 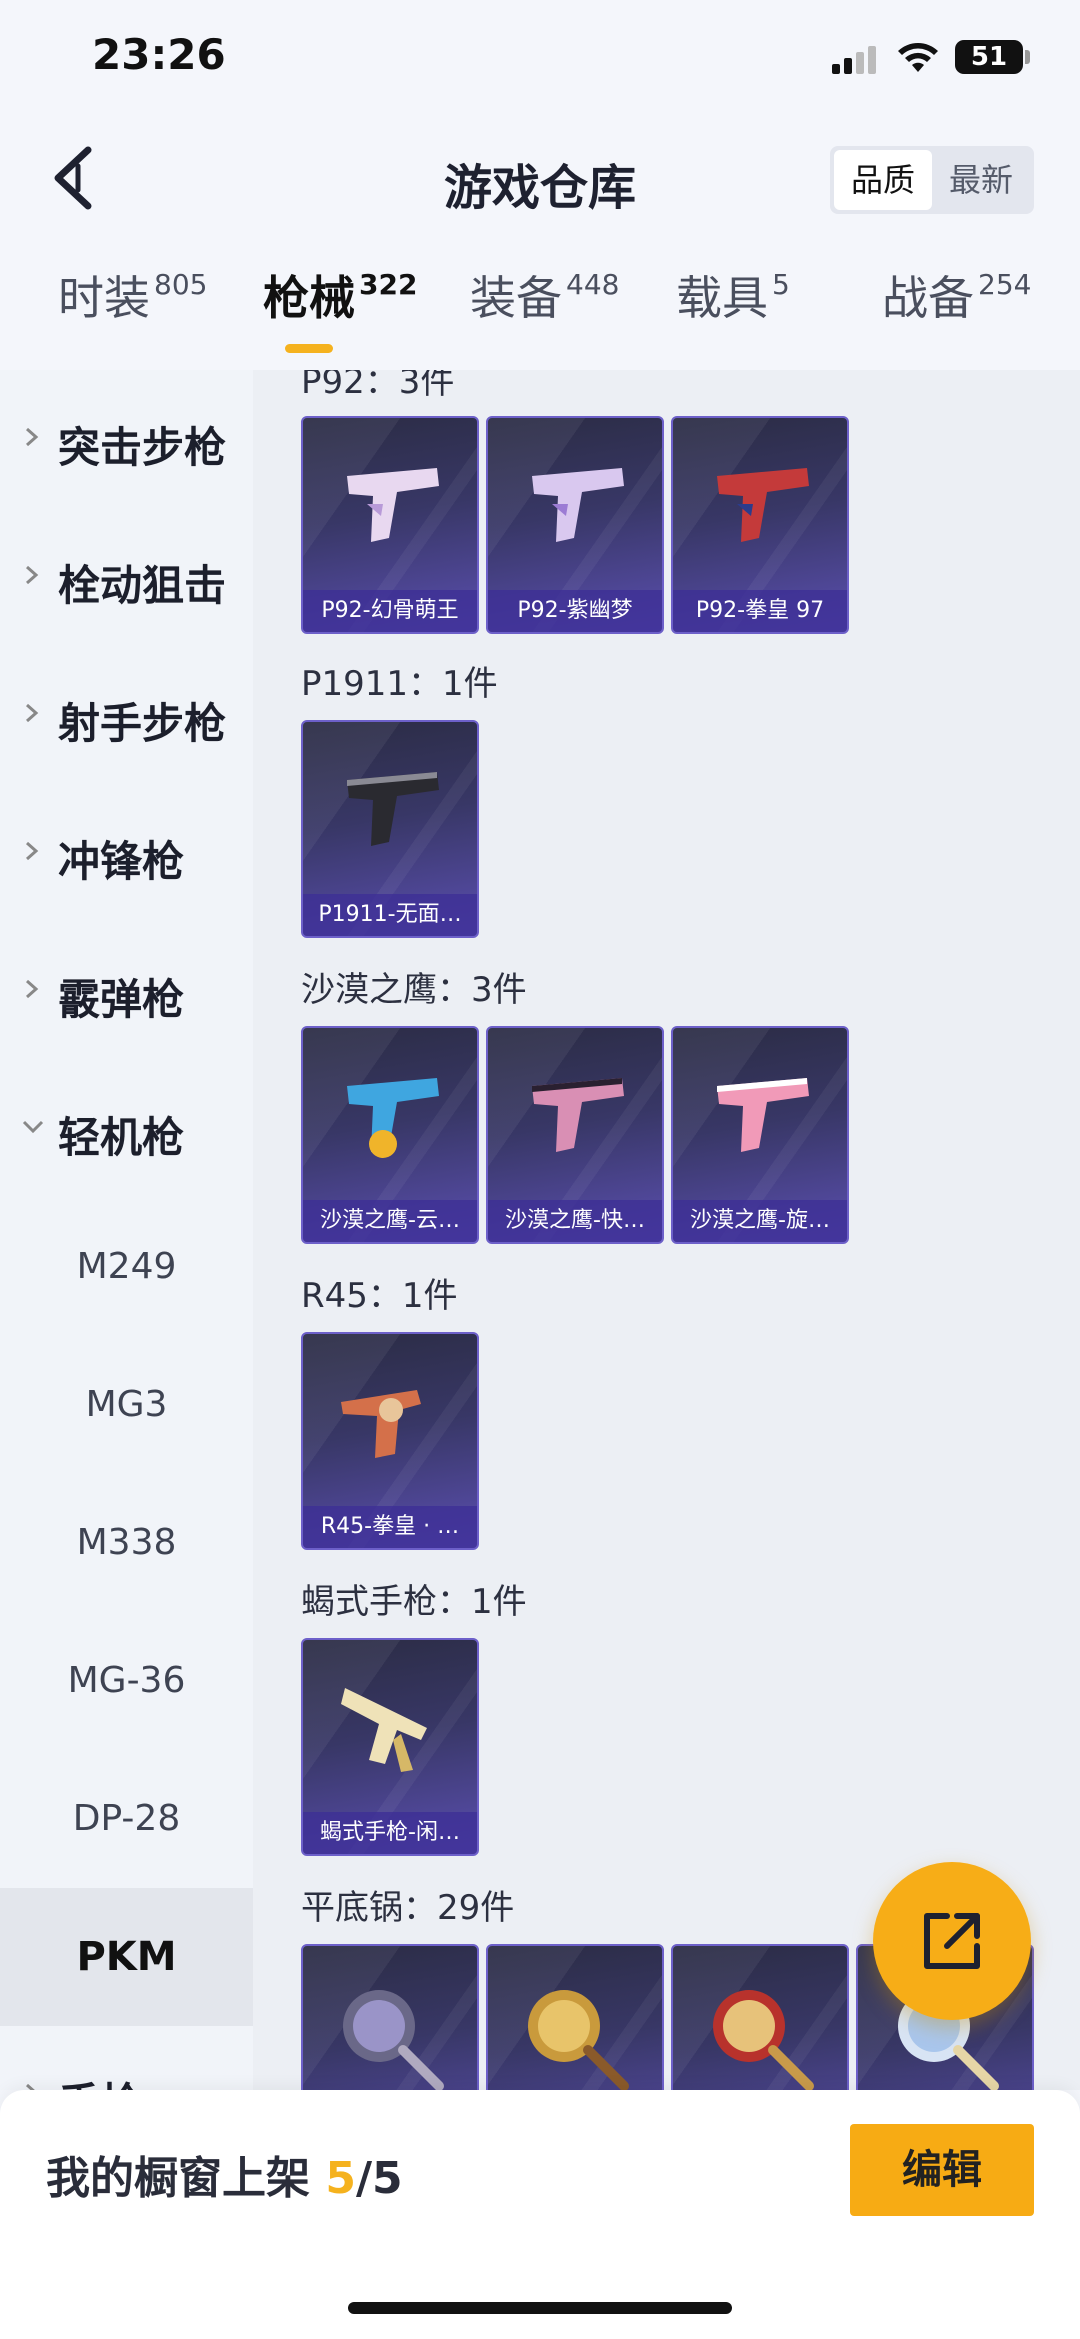 What do you see at coordinates (381, 1424) in the screenshot?
I see `revolver-icon` at bounding box center [381, 1424].